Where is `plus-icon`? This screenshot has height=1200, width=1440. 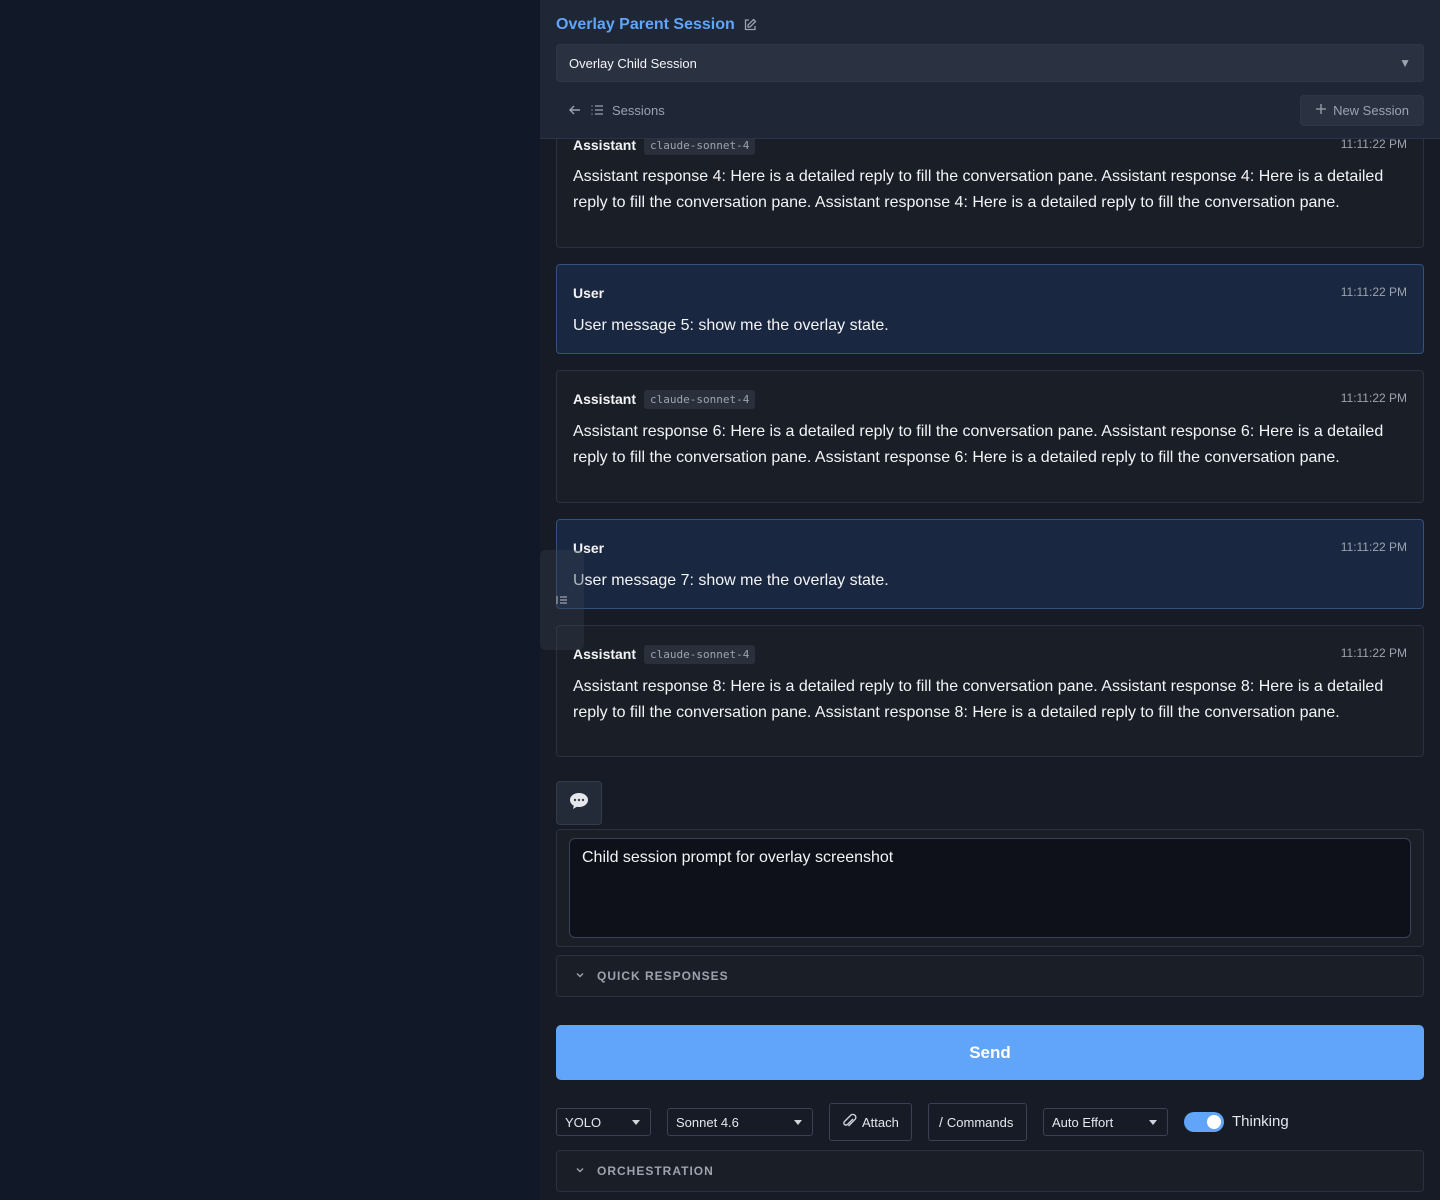
plus-icon is located at coordinates (1321, 110).